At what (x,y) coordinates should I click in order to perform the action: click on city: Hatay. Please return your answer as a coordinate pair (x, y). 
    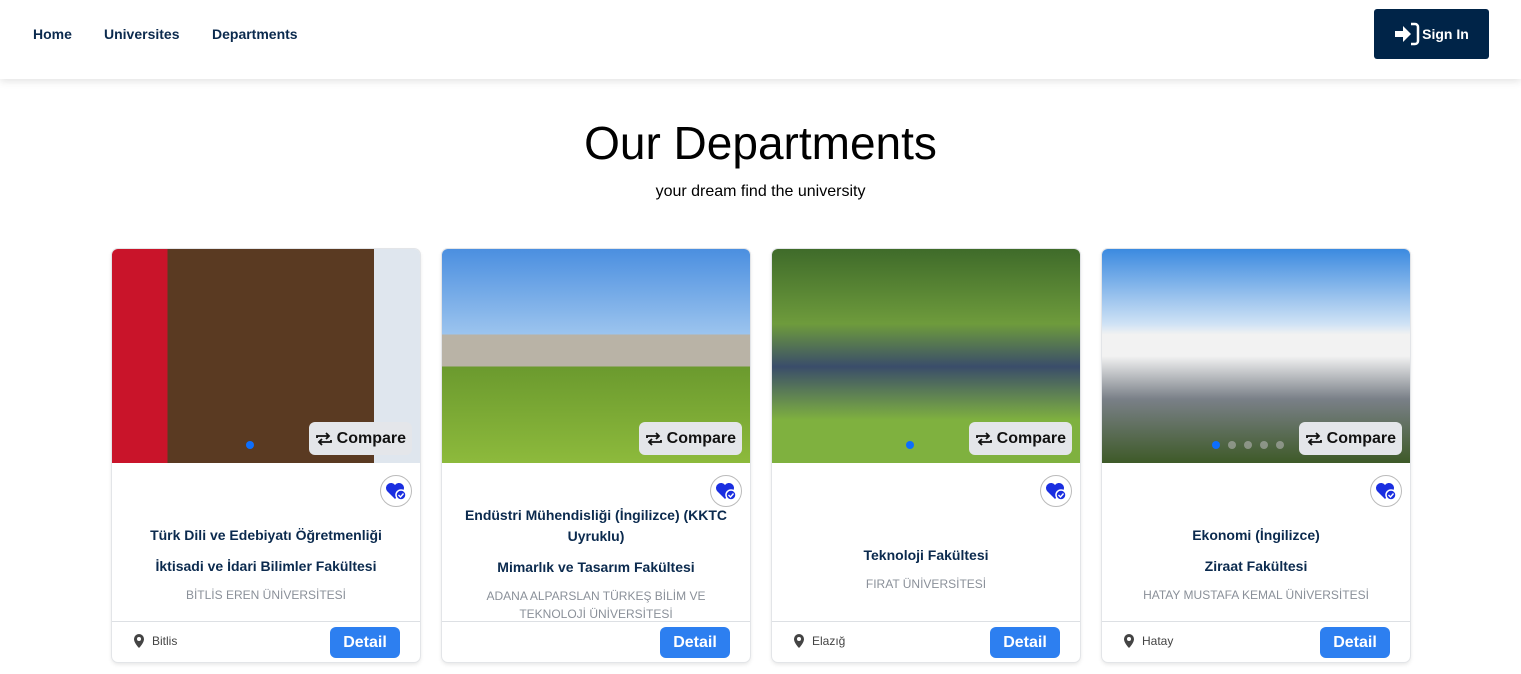
    Looking at the image, I should click on (1158, 641).